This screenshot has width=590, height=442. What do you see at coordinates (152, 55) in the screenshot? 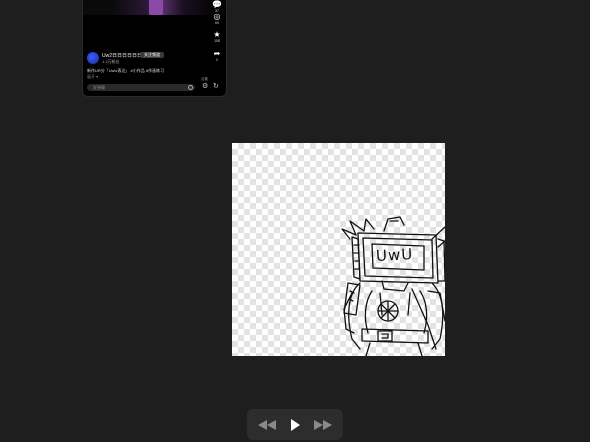
I see `follow-button: 关注频道` at bounding box center [152, 55].